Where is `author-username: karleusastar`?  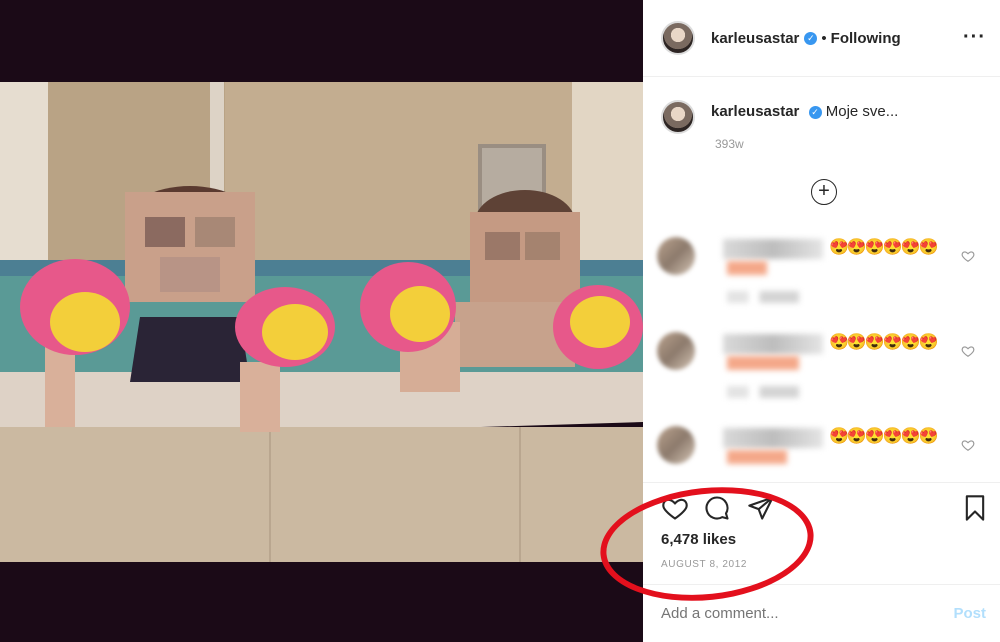 author-username: karleusastar is located at coordinates (755, 38).